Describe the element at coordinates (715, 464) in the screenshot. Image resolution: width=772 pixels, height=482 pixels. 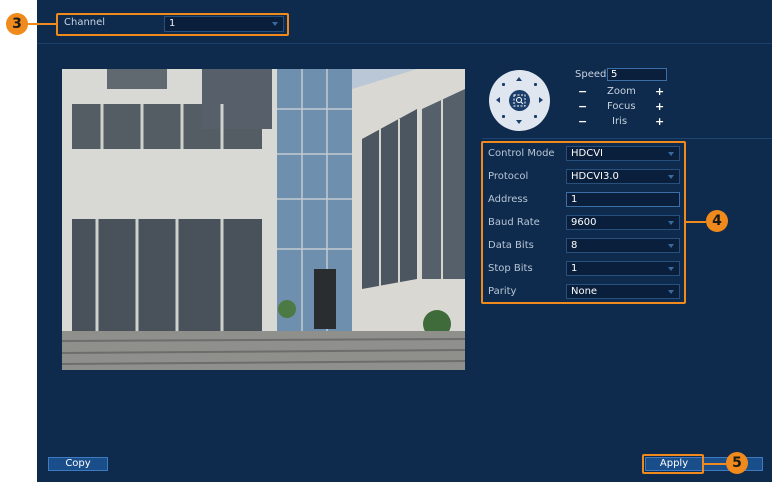
I see `callout-5-line` at that location.